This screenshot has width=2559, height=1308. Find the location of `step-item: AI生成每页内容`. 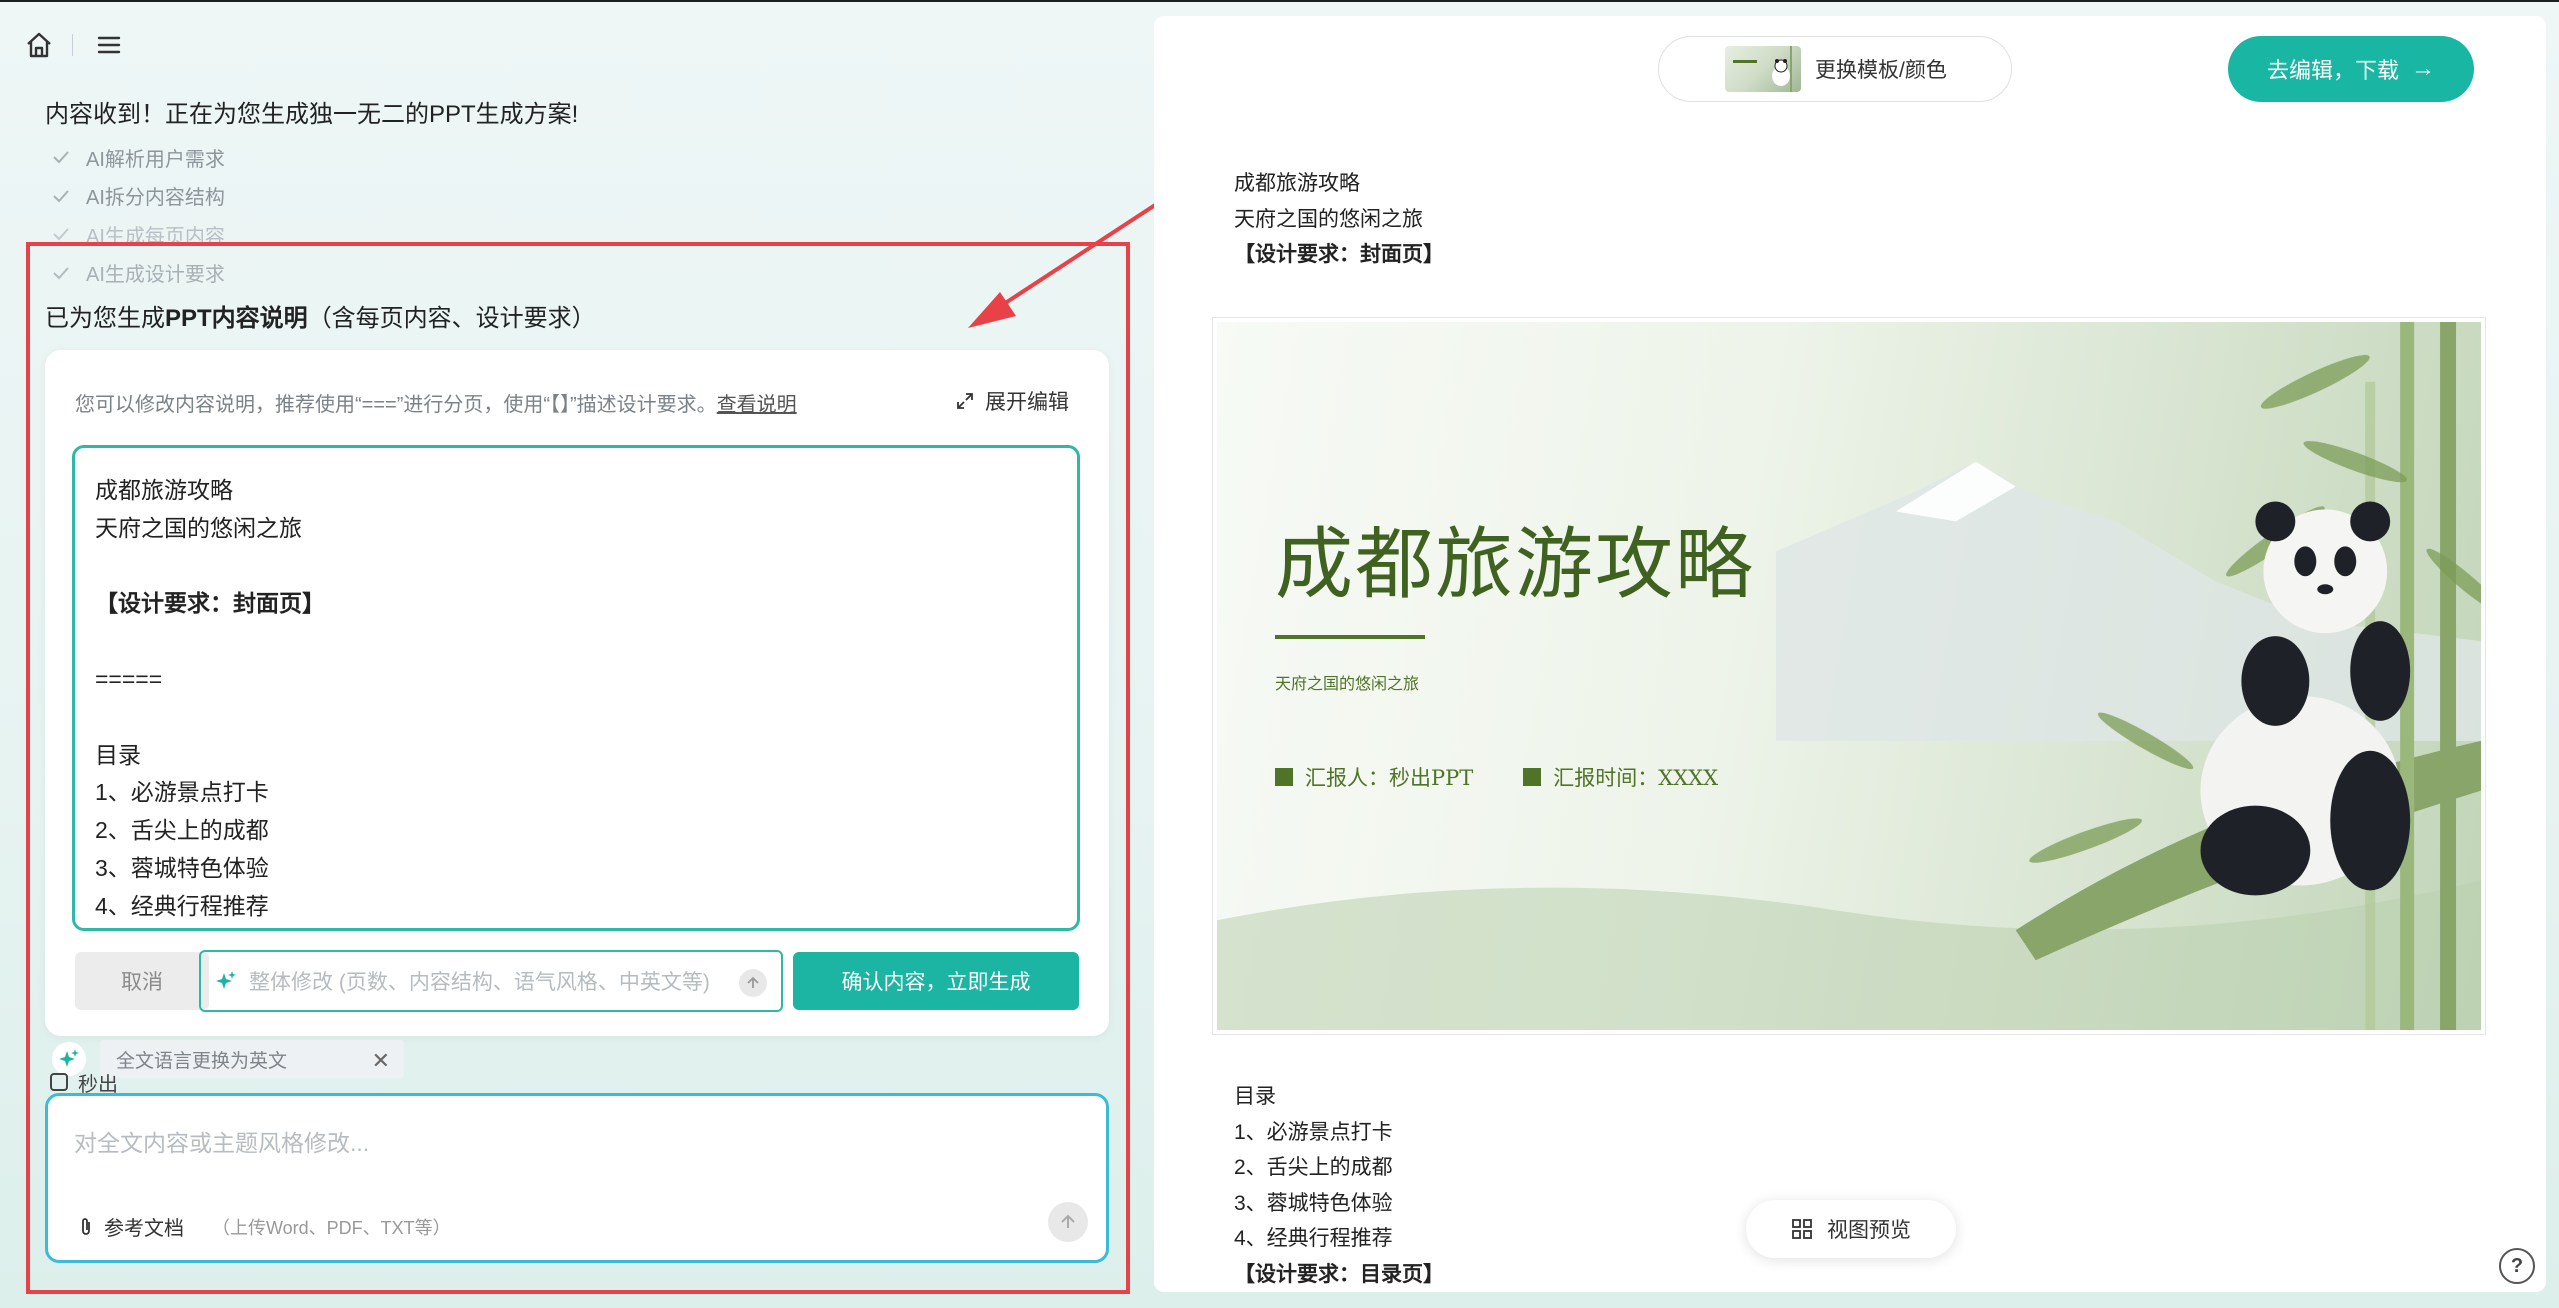

step-item: AI生成每页内容 is located at coordinates (137, 234).